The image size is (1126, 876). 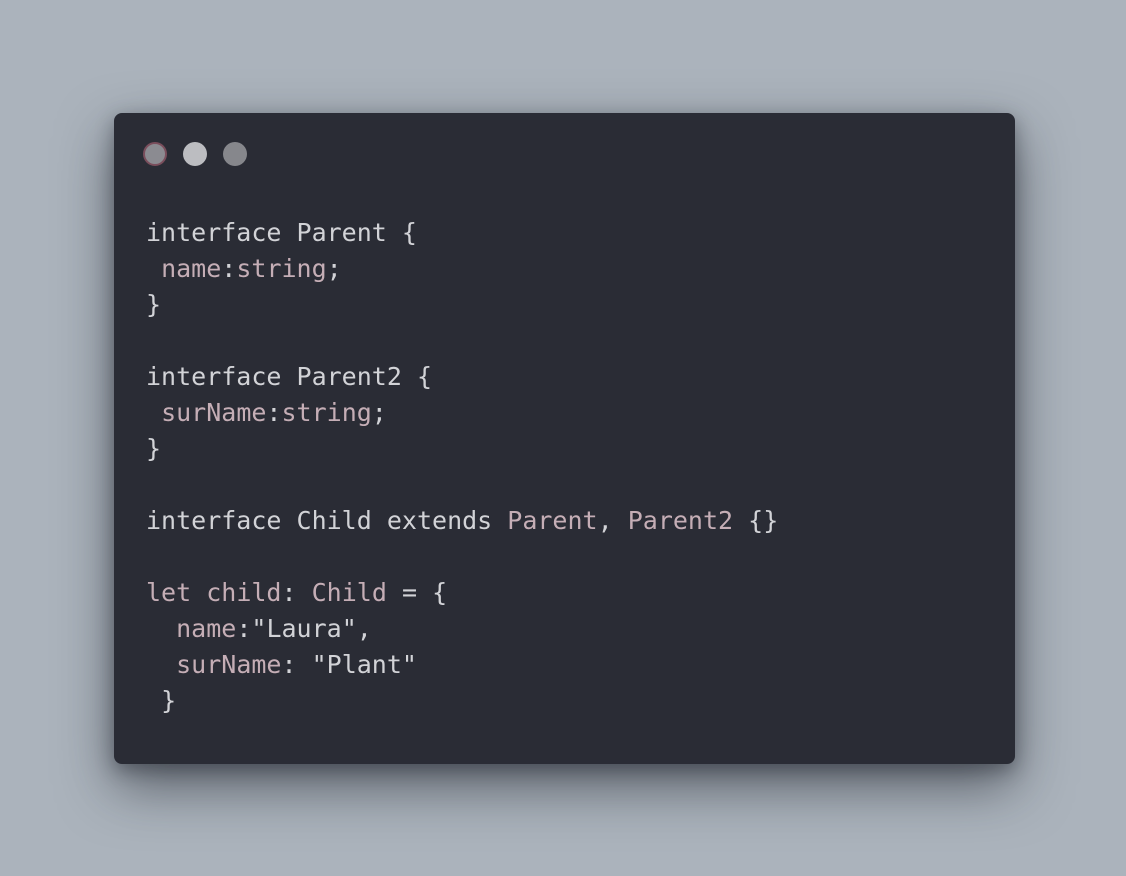 What do you see at coordinates (462, 233) in the screenshot?
I see `code-line: interface Parent {` at bounding box center [462, 233].